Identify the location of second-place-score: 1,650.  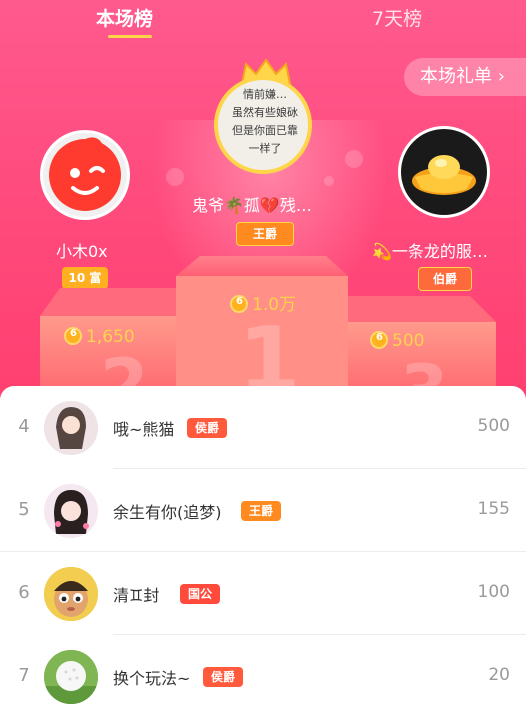
(99, 337).